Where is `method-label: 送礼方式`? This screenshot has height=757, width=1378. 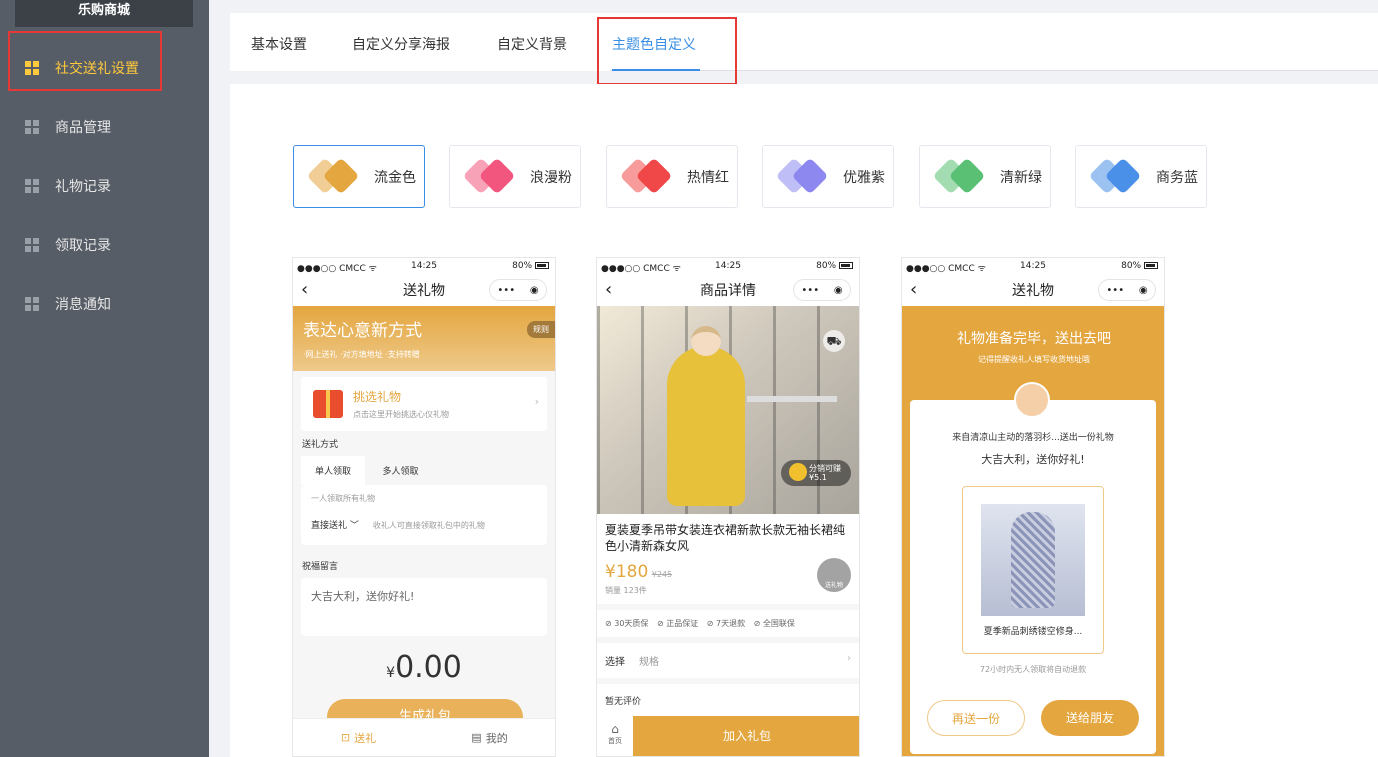 method-label: 送礼方式 is located at coordinates (320, 445).